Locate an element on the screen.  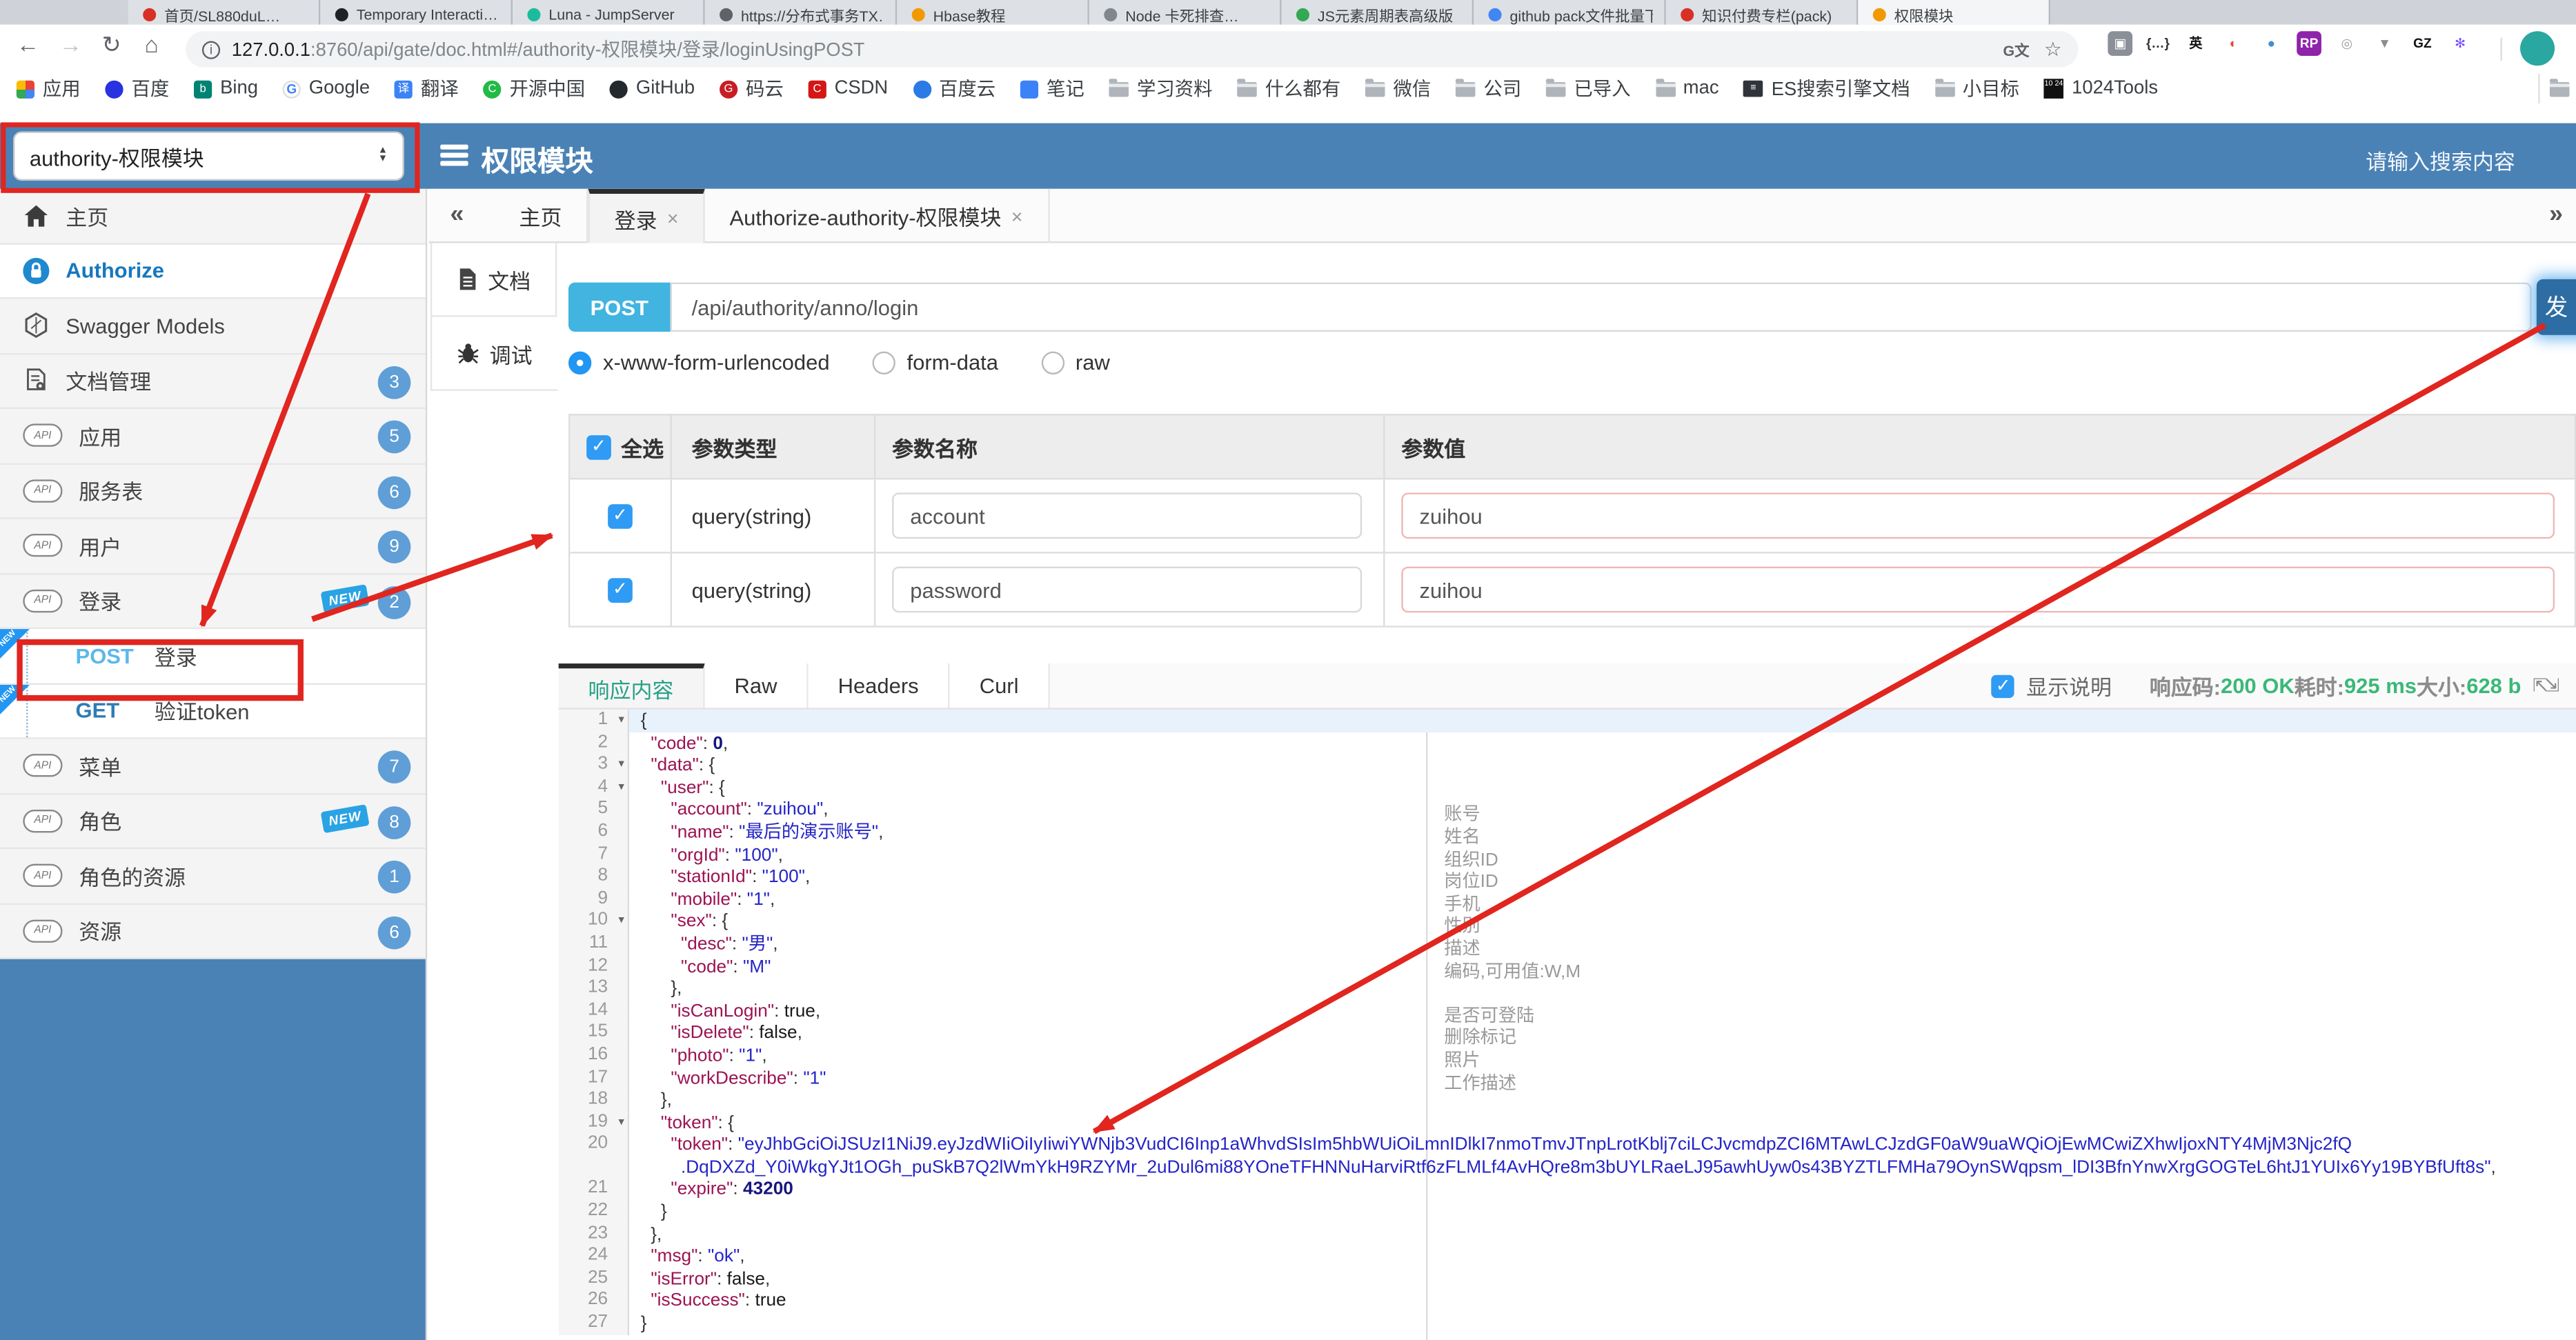
translate-en-icon: 英 is located at coordinates (2195, 43).